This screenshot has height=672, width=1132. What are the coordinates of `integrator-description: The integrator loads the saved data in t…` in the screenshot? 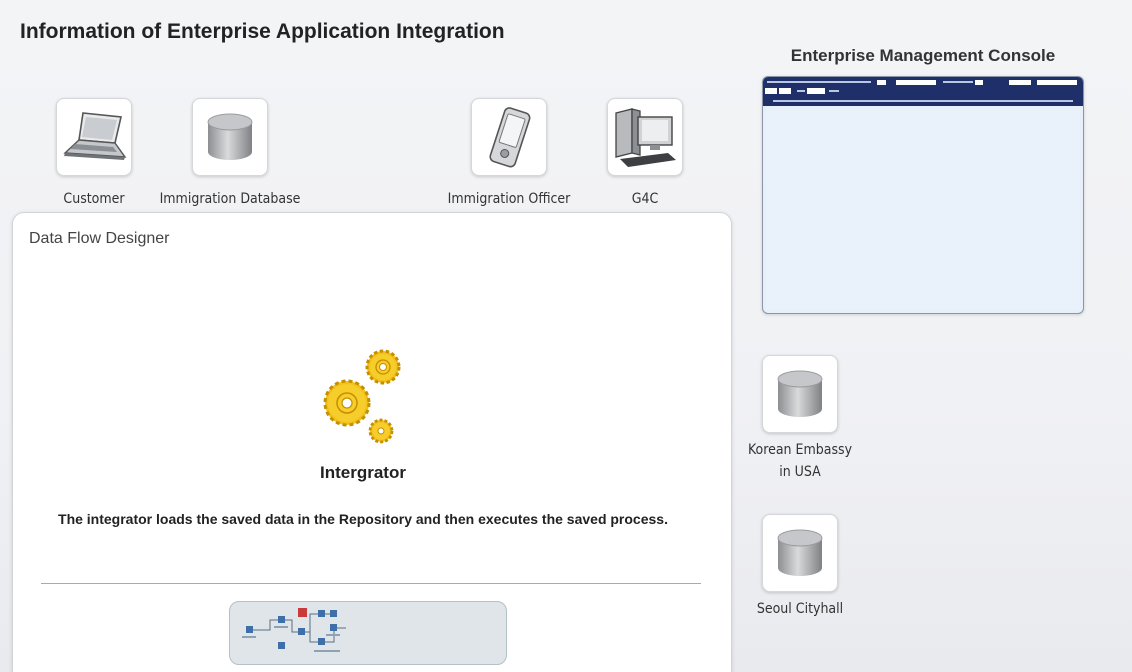 It's located at (363, 519).